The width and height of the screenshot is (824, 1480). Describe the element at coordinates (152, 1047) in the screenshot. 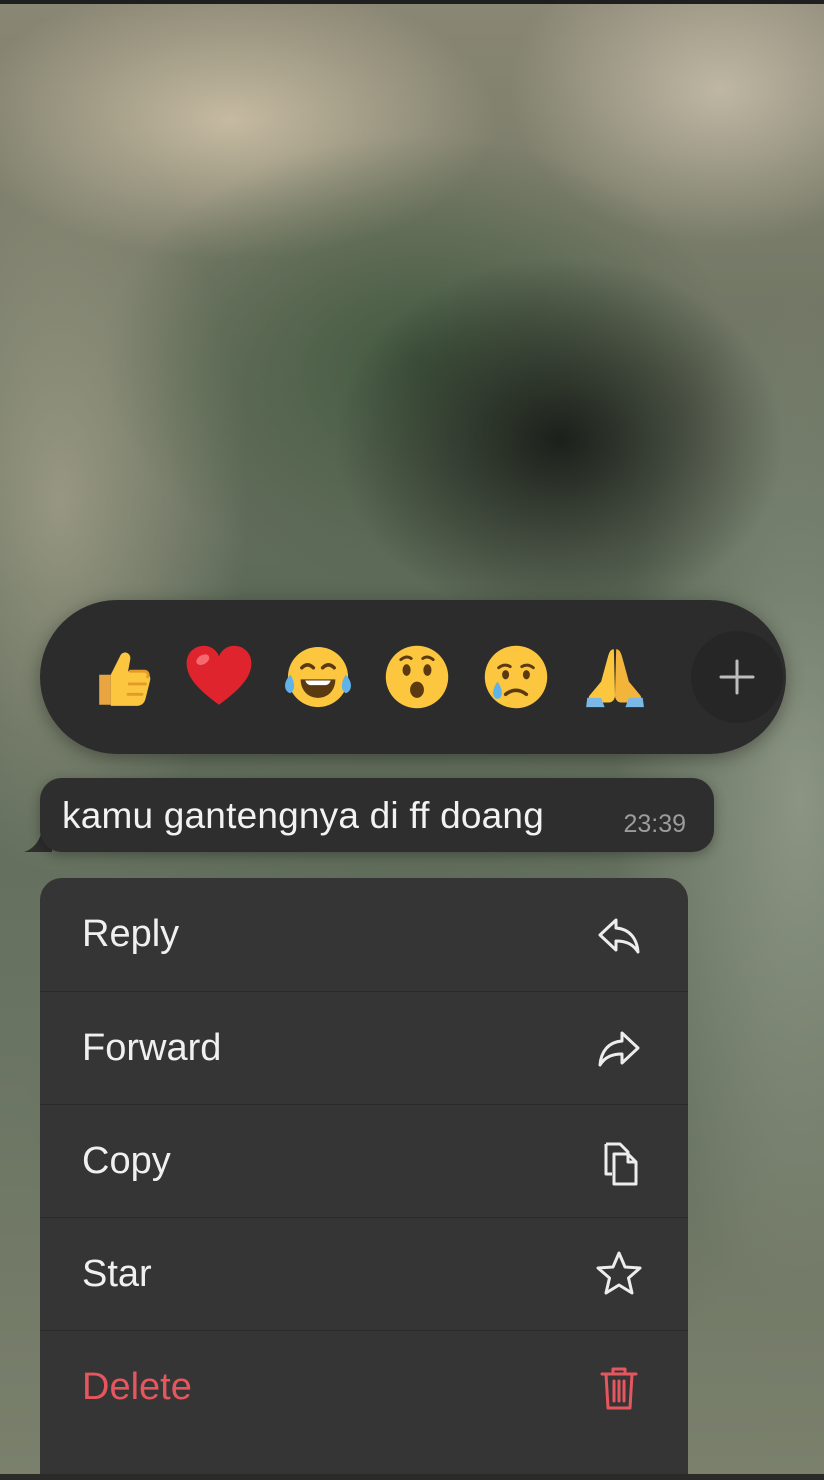

I see `menu-item-label: Forward` at that location.